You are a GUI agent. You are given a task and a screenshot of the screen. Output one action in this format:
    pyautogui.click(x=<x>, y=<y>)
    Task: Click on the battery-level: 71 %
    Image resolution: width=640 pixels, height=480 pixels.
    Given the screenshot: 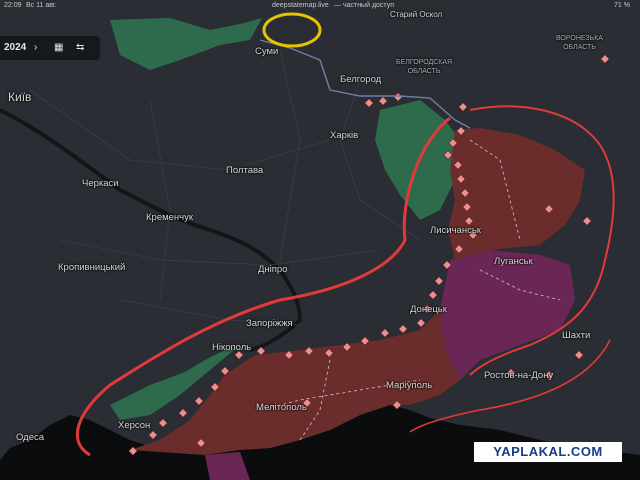 What is the action you would take?
    pyautogui.click(x=622, y=5)
    